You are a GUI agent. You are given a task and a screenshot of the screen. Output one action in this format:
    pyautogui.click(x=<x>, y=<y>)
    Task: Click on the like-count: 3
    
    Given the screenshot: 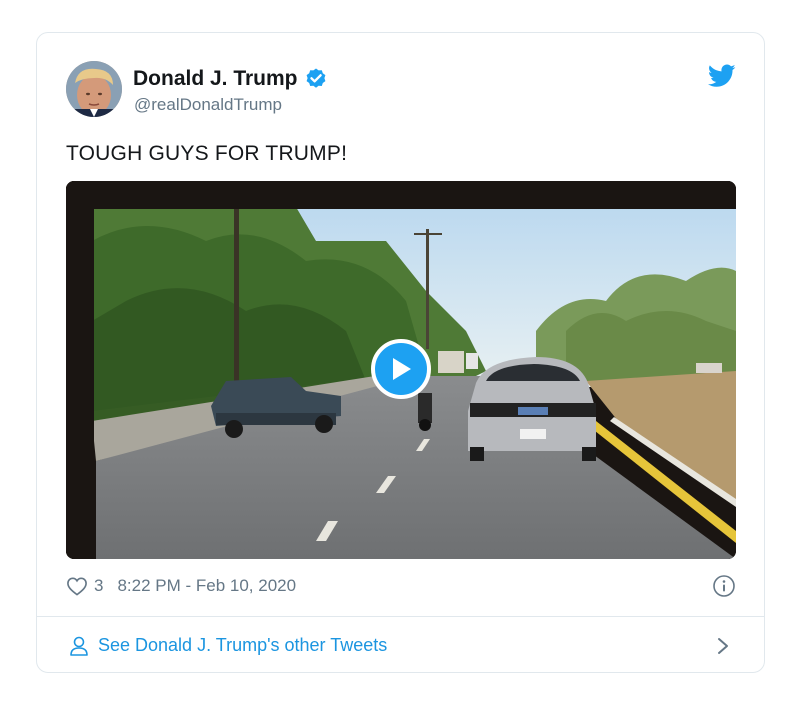 What is the action you would take?
    pyautogui.click(x=99, y=585)
    